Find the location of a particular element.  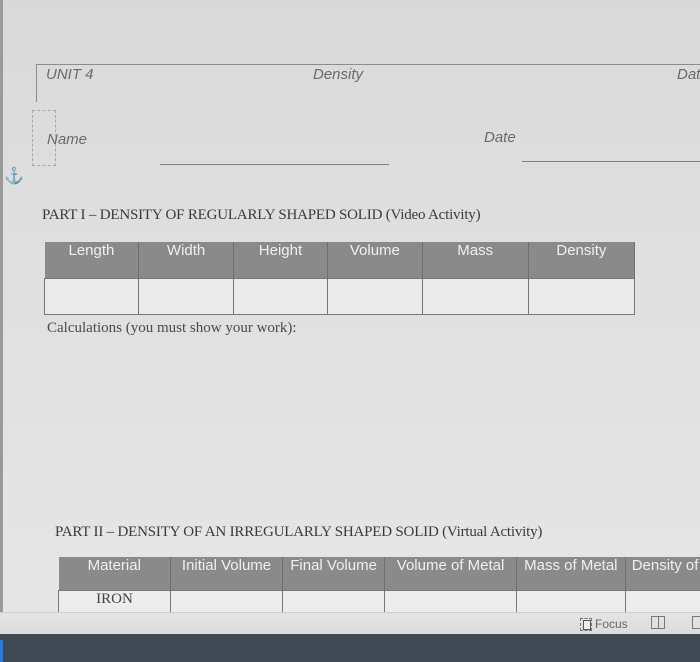

column-header: Volume is located at coordinates (375, 260).